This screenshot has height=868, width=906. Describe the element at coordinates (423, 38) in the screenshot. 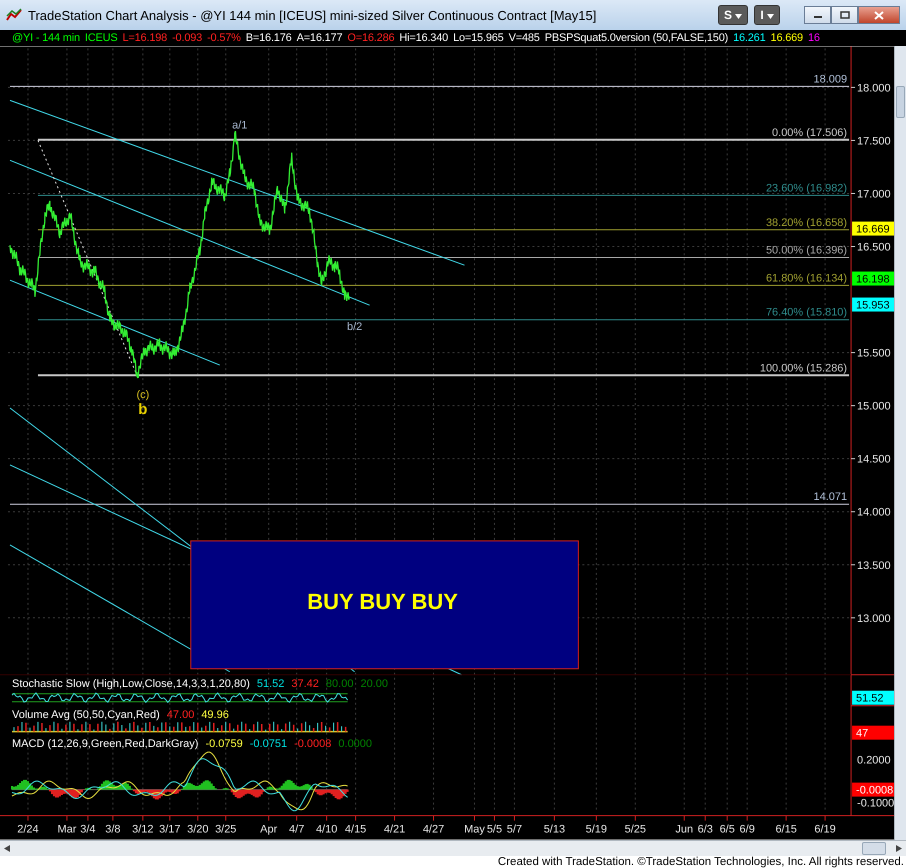

I see `status-value: Hi=16.340` at that location.